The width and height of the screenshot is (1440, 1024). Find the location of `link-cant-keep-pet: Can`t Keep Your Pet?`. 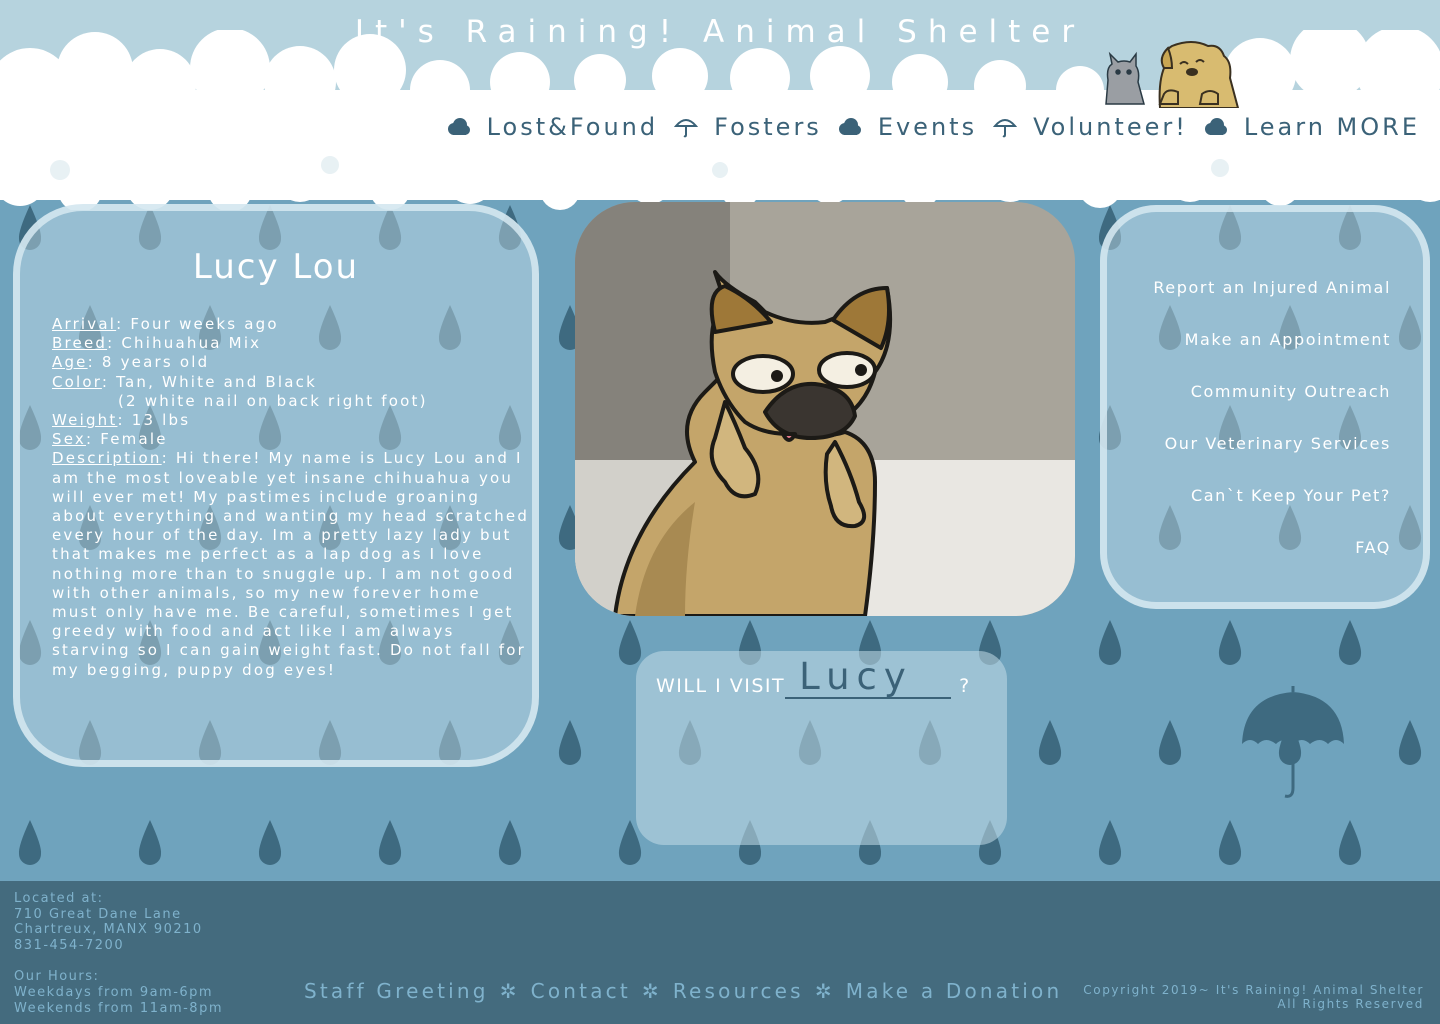

link-cant-keep-pet: Can`t Keep Your Pet? is located at coordinates (1249, 512).